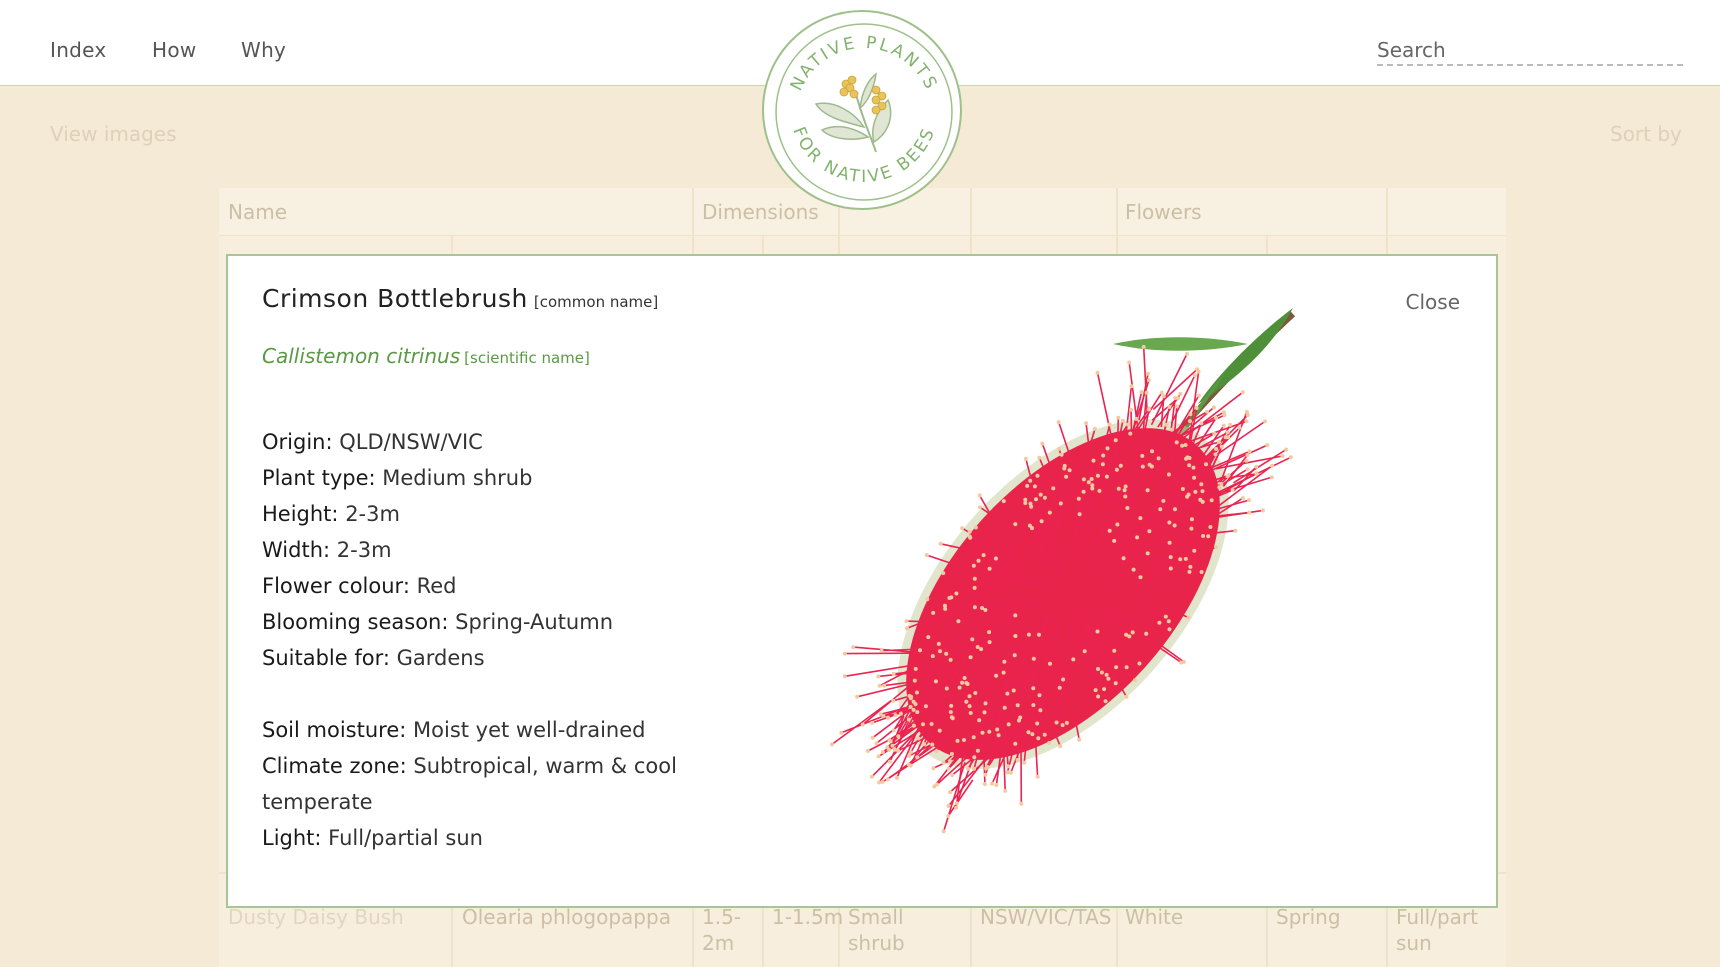 The height and width of the screenshot is (967, 1720). I want to click on attr-width: Width: 2-3m, so click(327, 550).